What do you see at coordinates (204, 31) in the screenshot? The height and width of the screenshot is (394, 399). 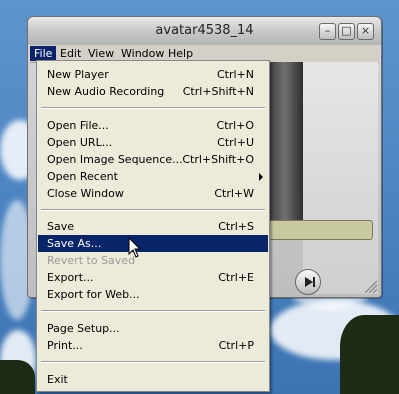 I see `title-bar: avatar4538_14 – □ ×` at bounding box center [204, 31].